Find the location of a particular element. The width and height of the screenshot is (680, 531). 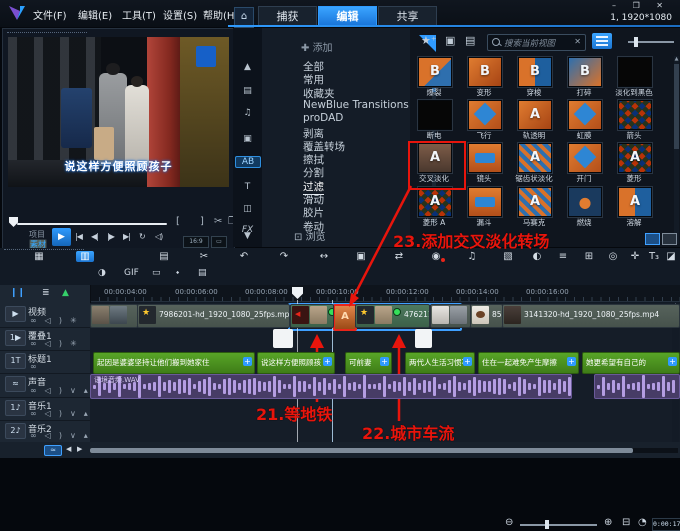

search-box: 搜索当前视图 ✕ is located at coordinates (536, 42).